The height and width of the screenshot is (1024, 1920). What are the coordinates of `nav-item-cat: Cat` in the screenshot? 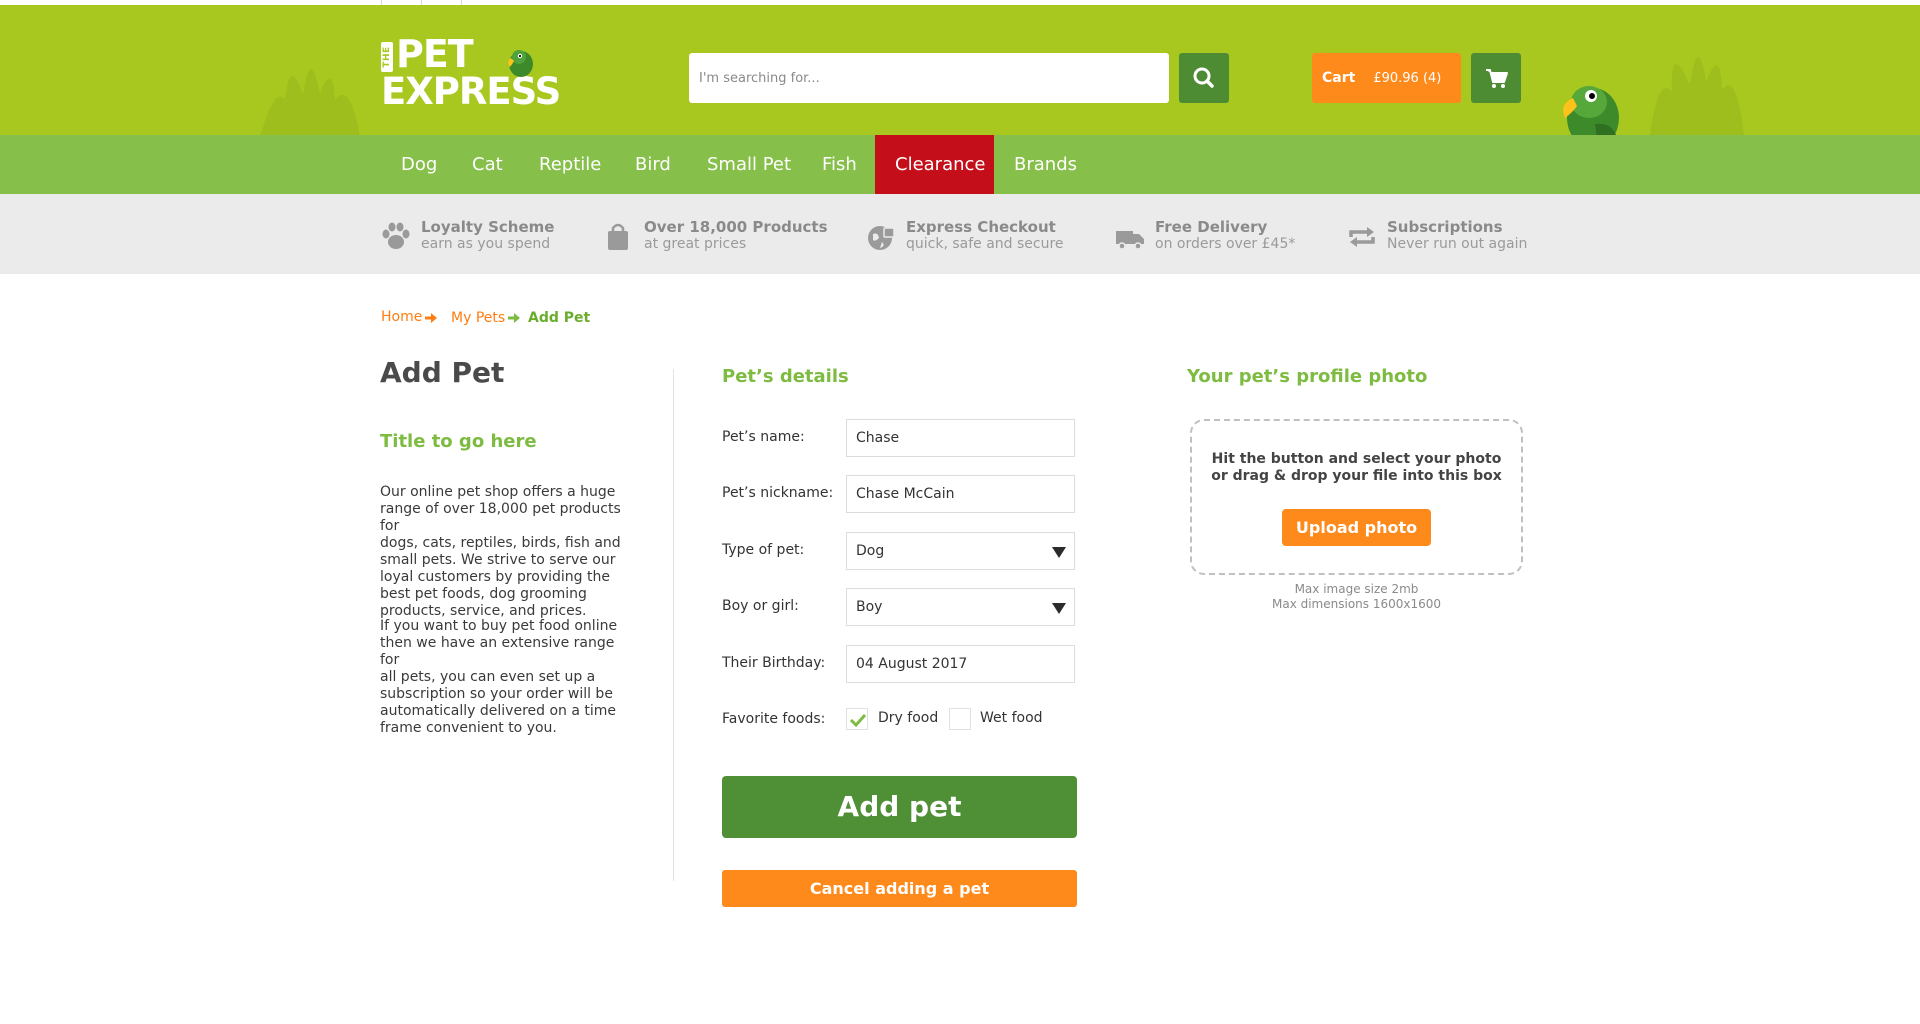 It's located at (487, 164).